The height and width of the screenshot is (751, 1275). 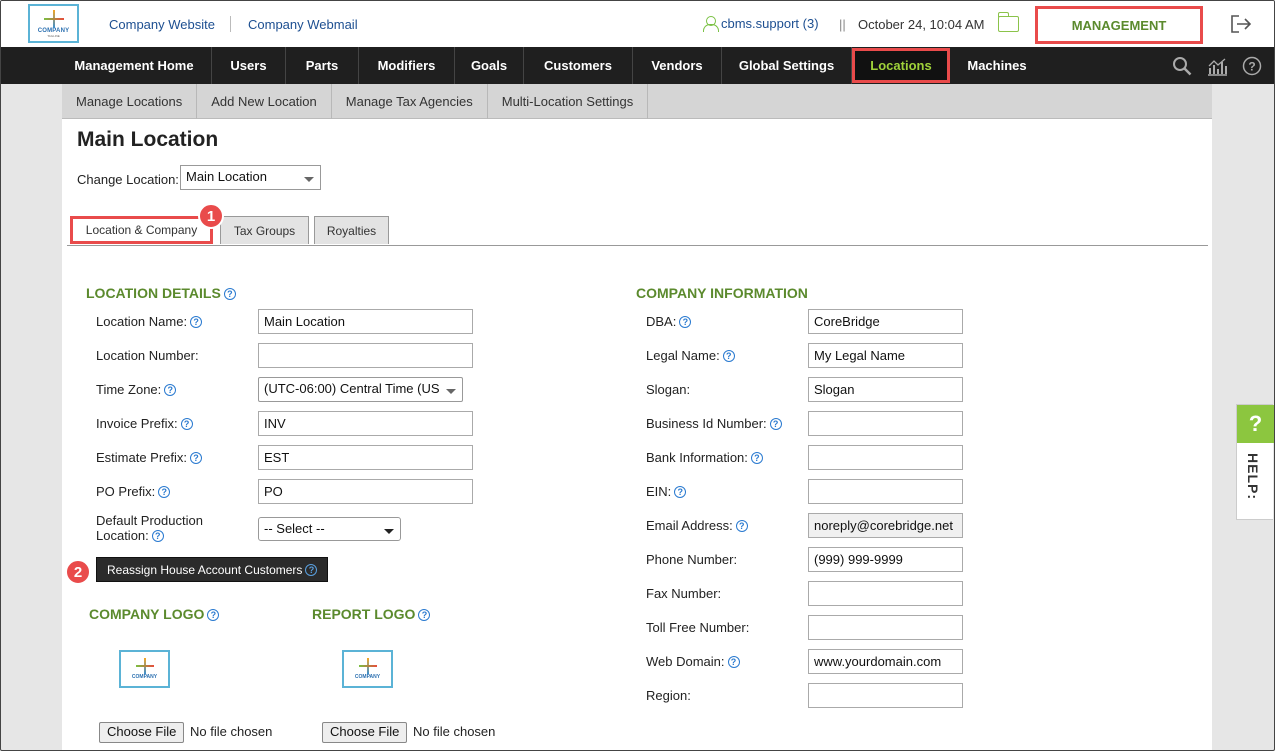 What do you see at coordinates (367, 669) in the screenshot?
I see `report-logo-preview: COMPANY` at bounding box center [367, 669].